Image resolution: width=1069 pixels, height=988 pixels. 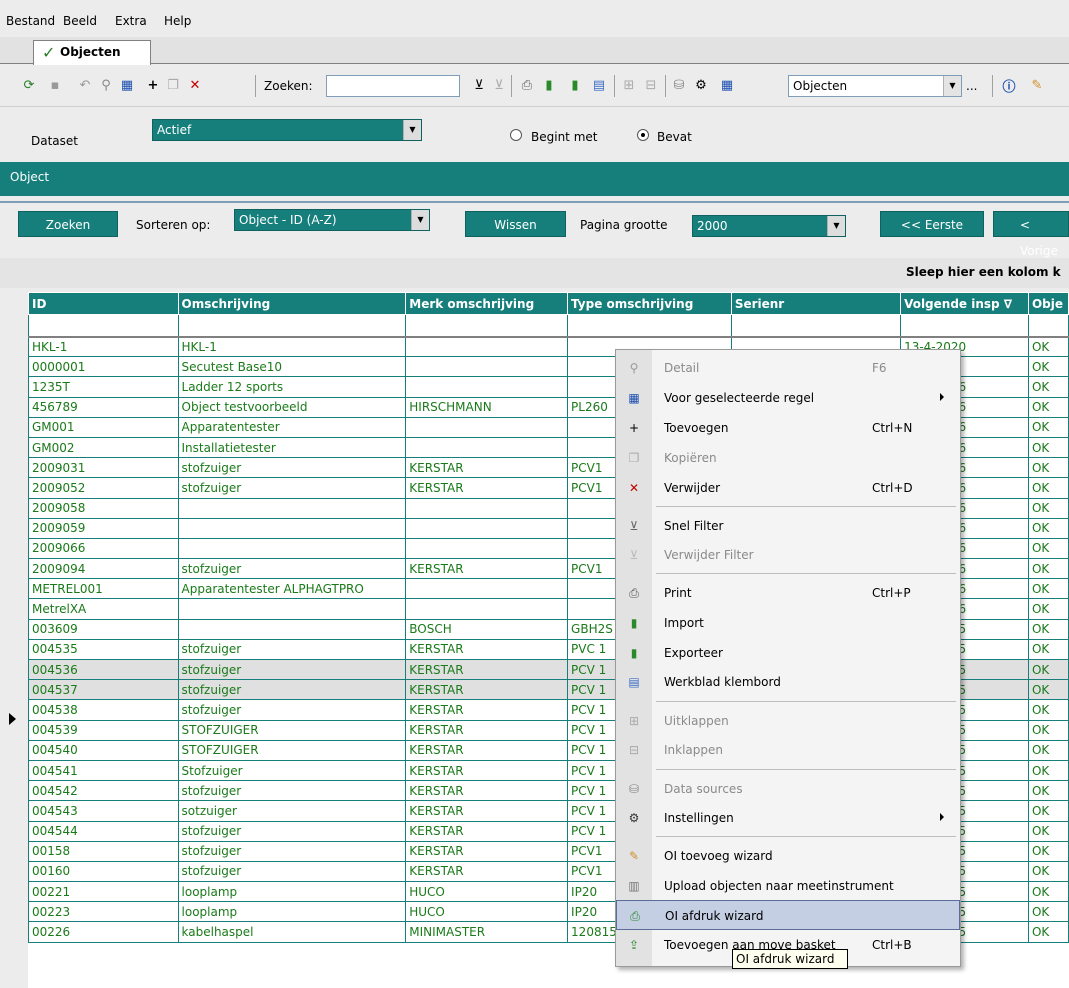 I want to click on column-header: Omschrijving, so click(x=292, y=303).